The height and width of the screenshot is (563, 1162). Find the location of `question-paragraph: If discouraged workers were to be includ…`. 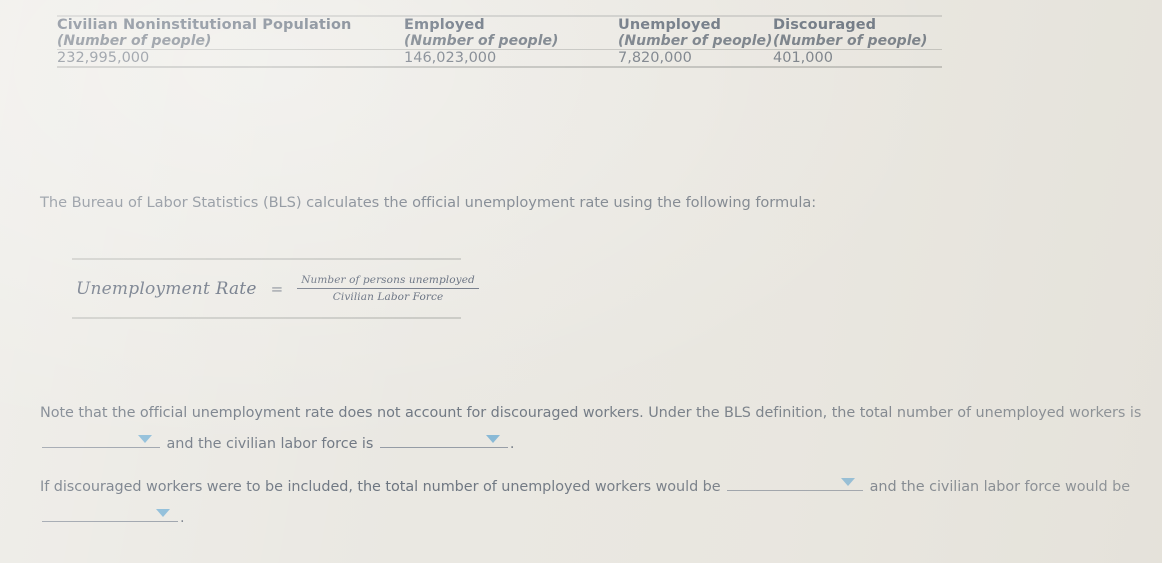

question-paragraph: If discouraged workers were to be includ… is located at coordinates (593, 503).